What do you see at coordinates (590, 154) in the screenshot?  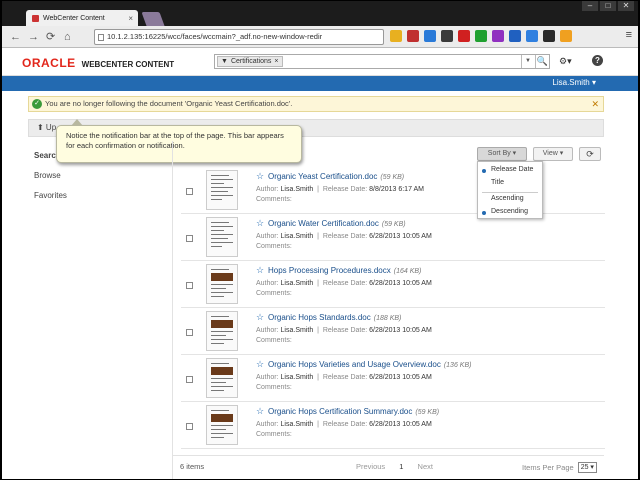 I see `refresh-icon: ⟳` at bounding box center [590, 154].